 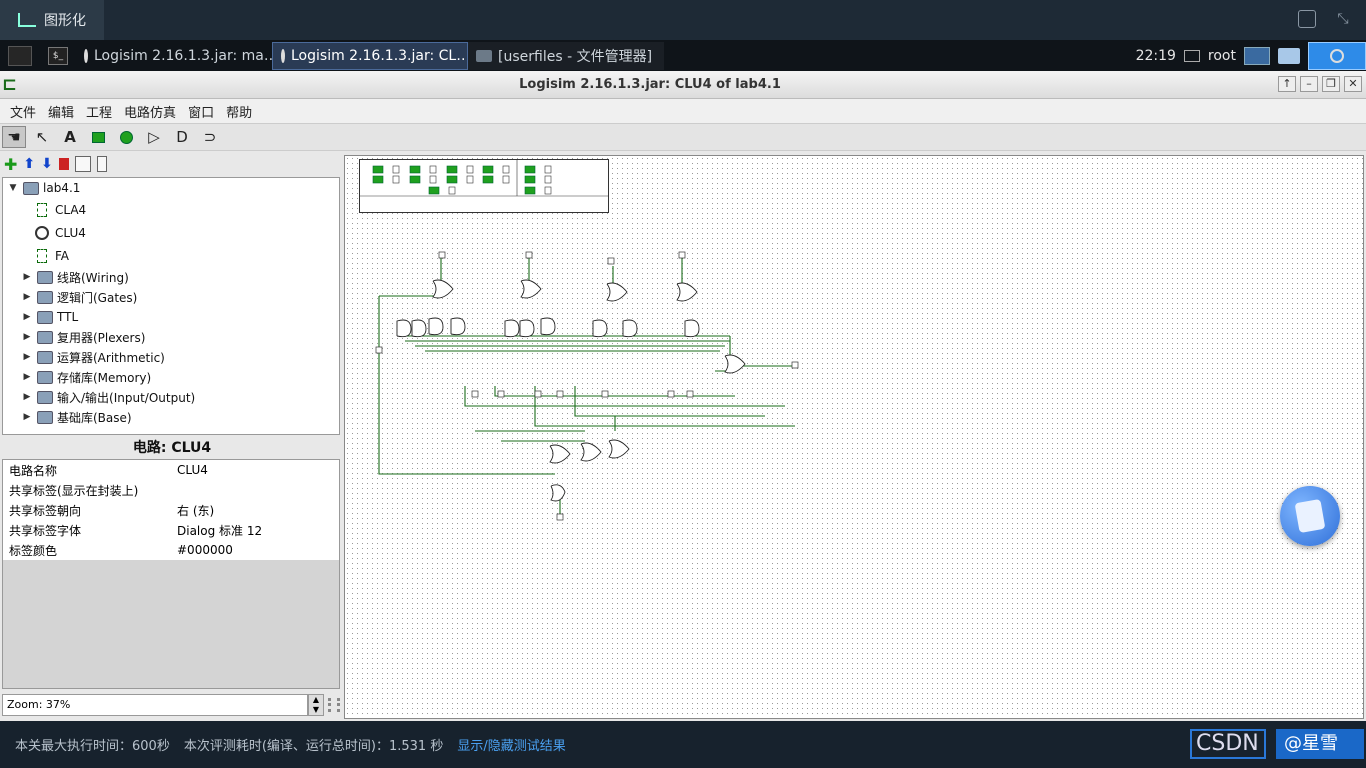 What do you see at coordinates (101, 337) in the screenshot?
I see `tree-item-label: 复用器(Plexers)` at bounding box center [101, 337].